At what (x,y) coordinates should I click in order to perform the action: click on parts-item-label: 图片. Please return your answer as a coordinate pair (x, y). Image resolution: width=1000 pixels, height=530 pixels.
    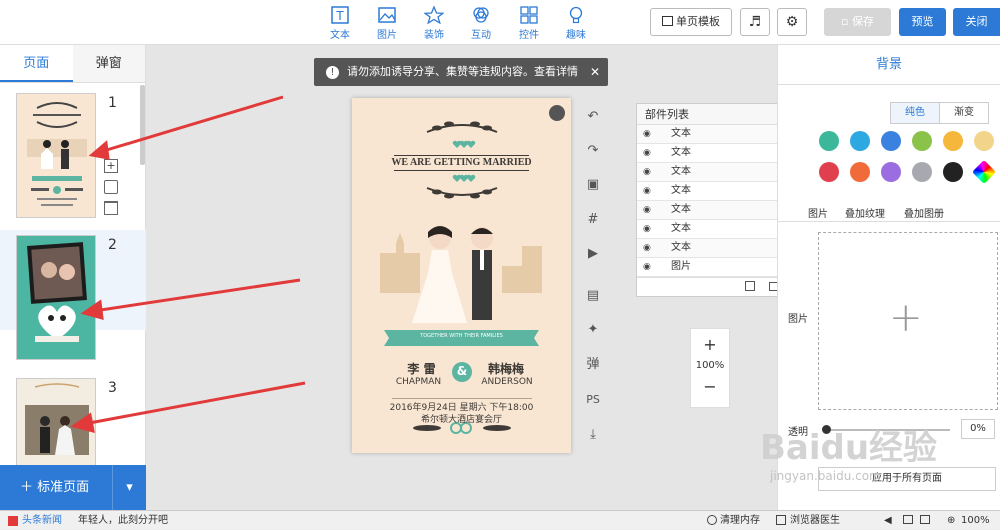
    Looking at the image, I should click on (681, 266).